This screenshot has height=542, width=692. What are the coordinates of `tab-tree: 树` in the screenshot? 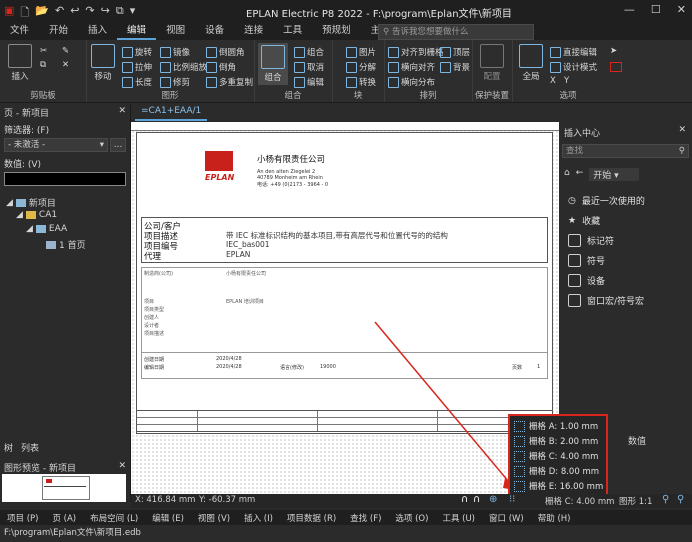 It's located at (8, 448).